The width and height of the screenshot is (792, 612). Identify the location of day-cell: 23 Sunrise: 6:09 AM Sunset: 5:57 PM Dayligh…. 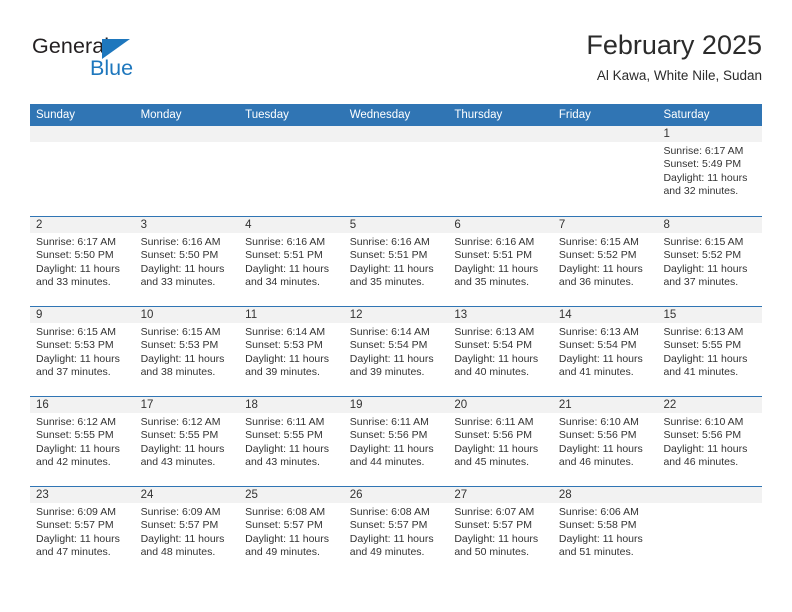
(82, 531).